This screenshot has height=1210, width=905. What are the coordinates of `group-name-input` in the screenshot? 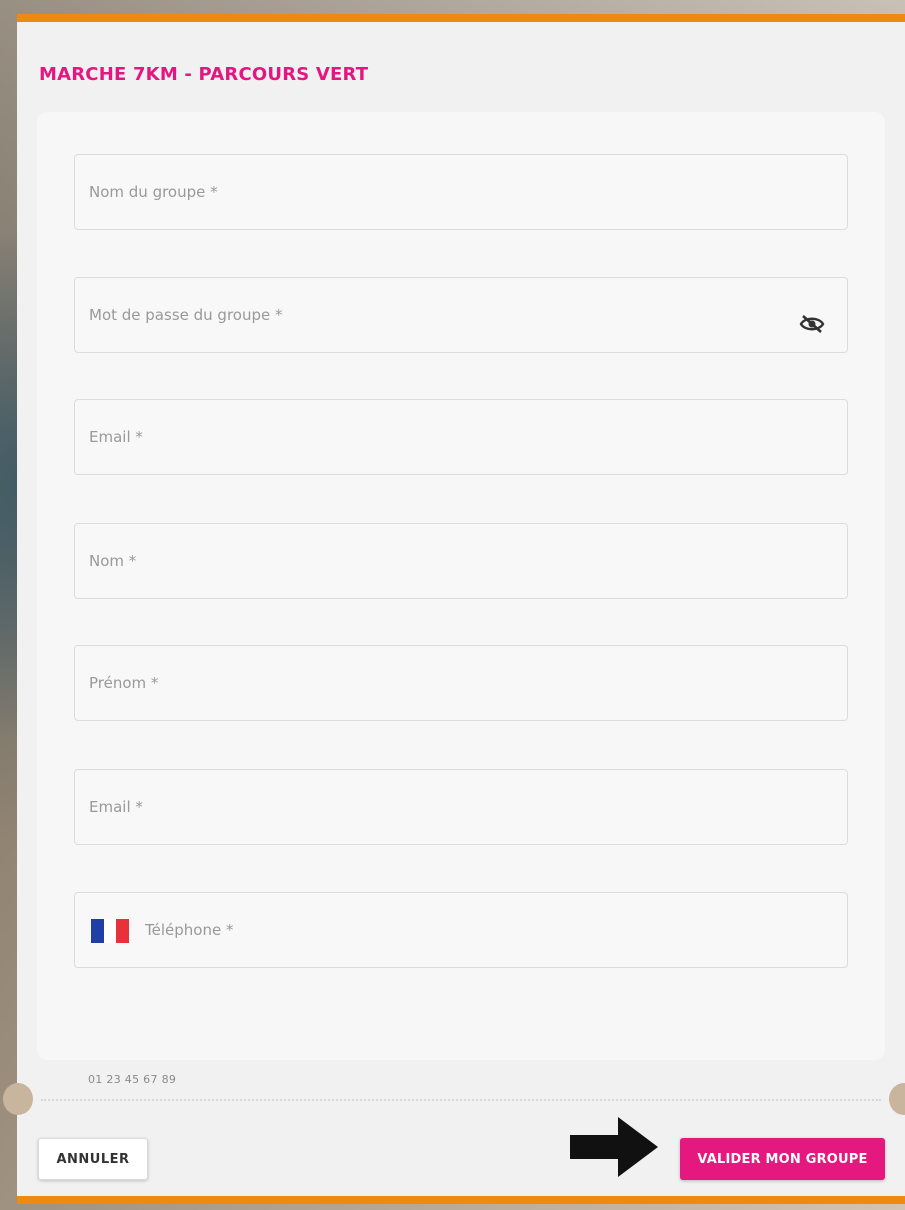 It's located at (461, 192).